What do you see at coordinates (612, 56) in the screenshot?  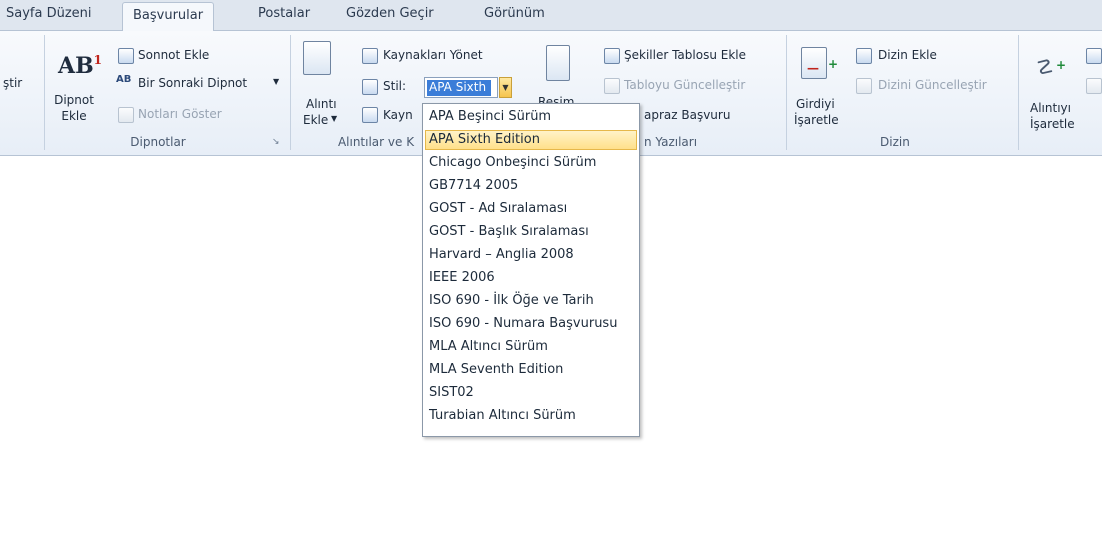 I see `table-of-figures-icon` at bounding box center [612, 56].